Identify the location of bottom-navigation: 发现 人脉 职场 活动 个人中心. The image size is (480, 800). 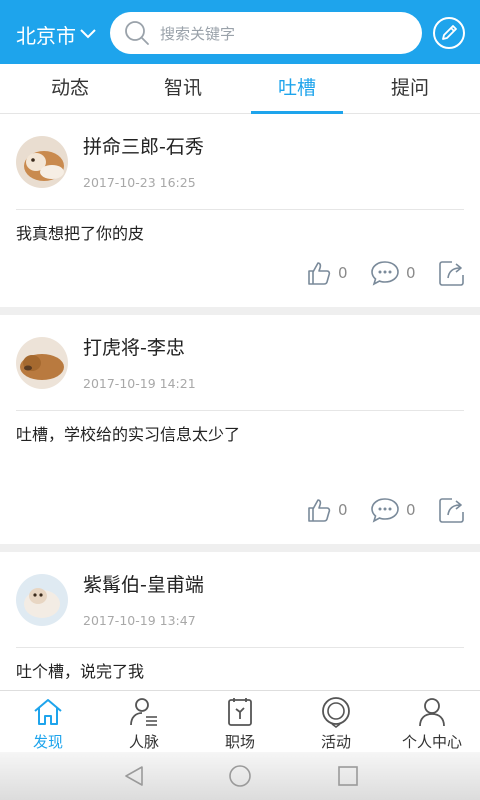
(240, 721).